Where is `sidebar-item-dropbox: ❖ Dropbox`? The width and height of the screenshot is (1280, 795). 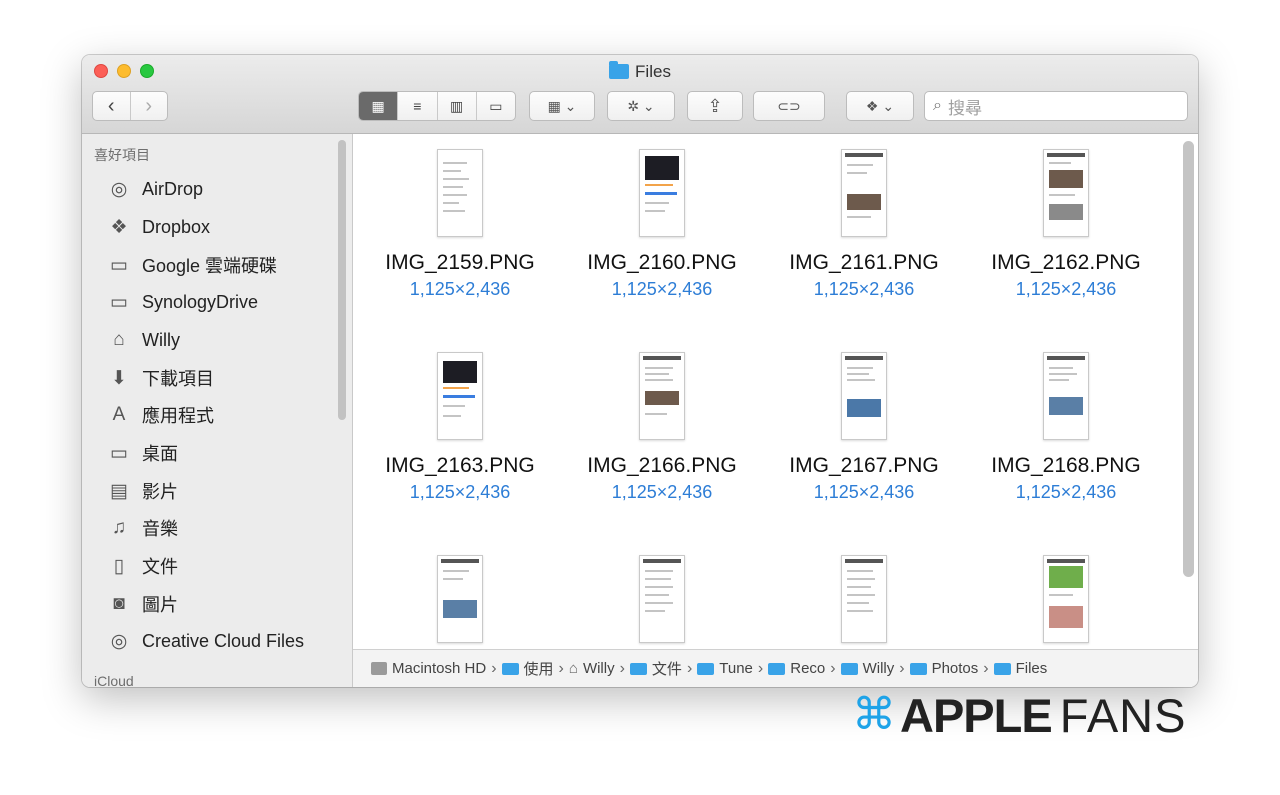
sidebar-item-dropbox: ❖ Dropbox is located at coordinates (158, 227).